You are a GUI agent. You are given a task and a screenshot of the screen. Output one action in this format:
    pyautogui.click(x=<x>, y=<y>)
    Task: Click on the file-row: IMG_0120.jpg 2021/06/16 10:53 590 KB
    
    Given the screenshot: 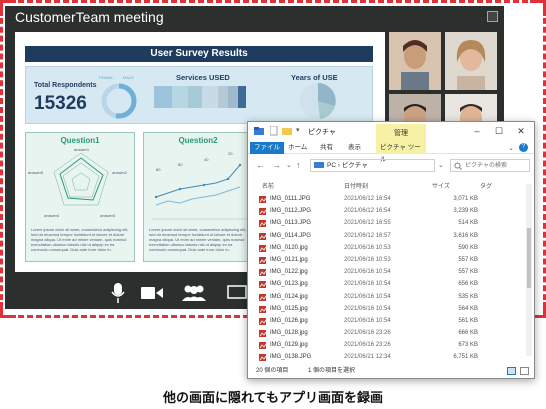 What is the action you would take?
    pyautogui.click(x=391, y=248)
    